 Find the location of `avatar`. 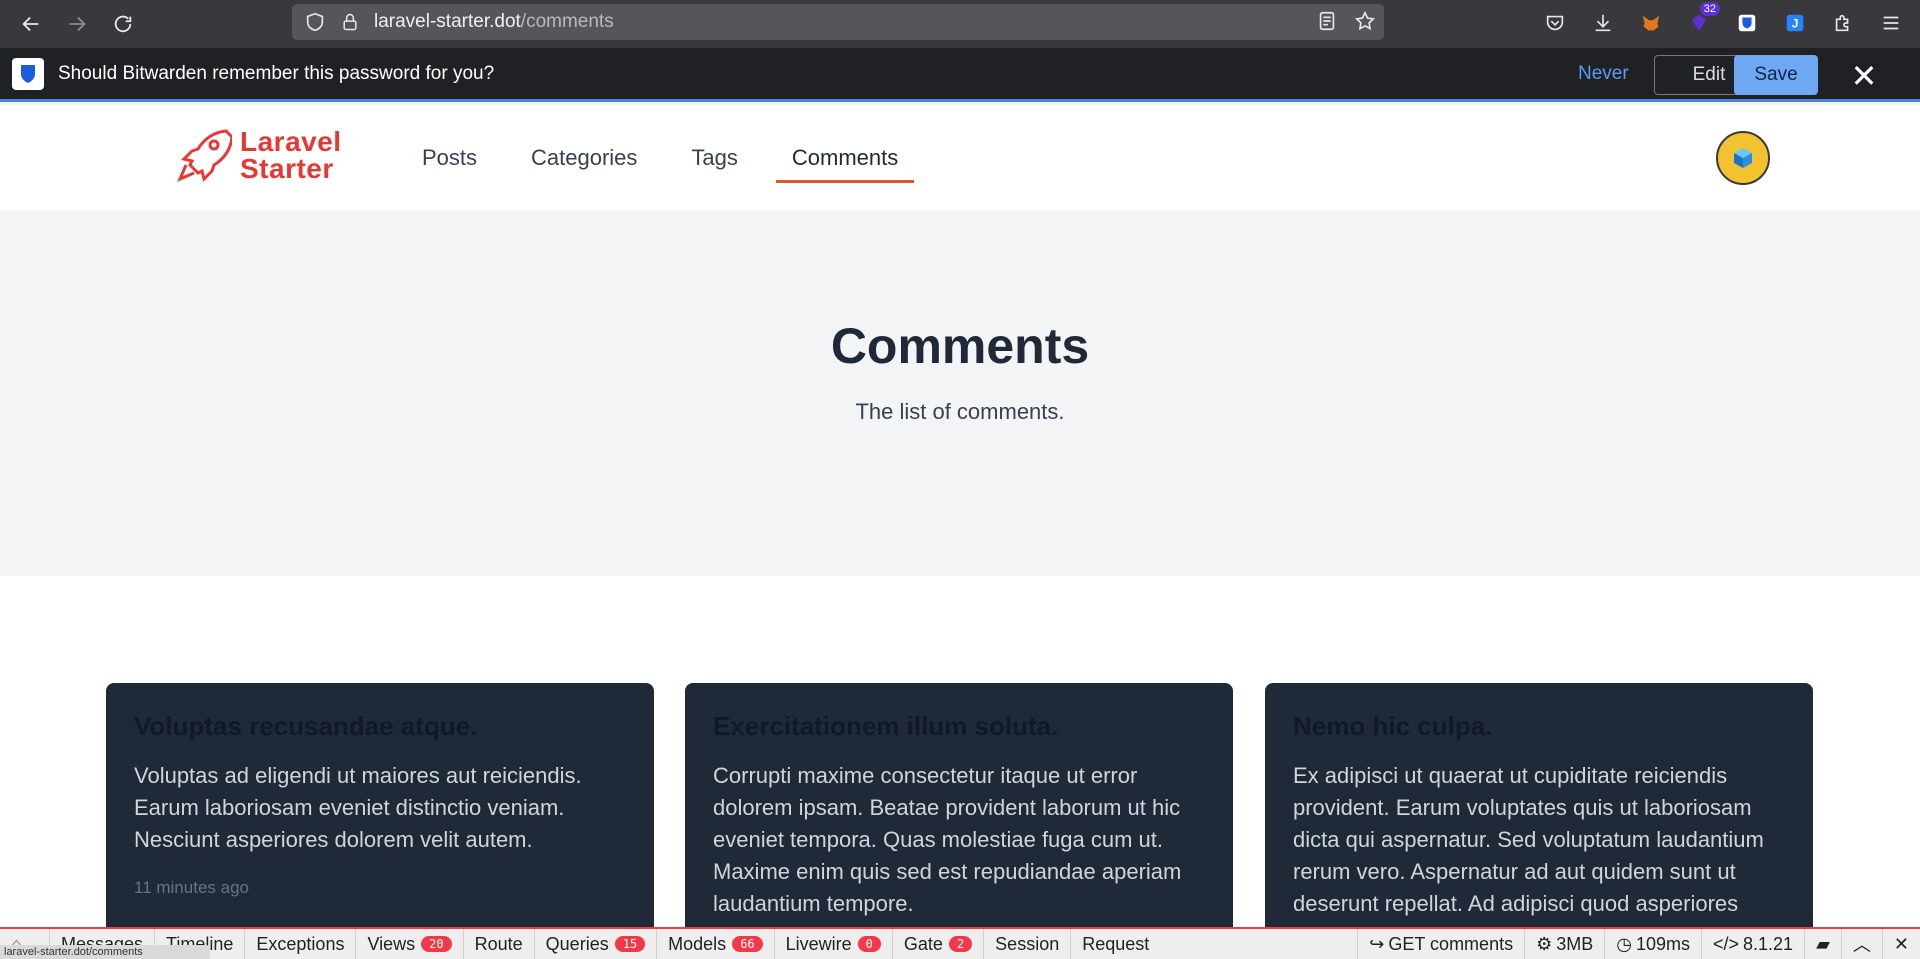

avatar is located at coordinates (1743, 158).